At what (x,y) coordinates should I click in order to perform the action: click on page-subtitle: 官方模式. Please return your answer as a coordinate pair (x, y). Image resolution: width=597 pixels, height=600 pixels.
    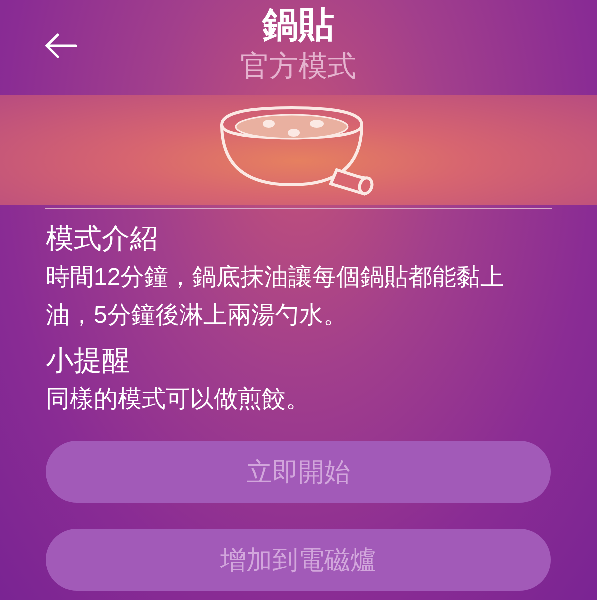
    Looking at the image, I should click on (298, 67).